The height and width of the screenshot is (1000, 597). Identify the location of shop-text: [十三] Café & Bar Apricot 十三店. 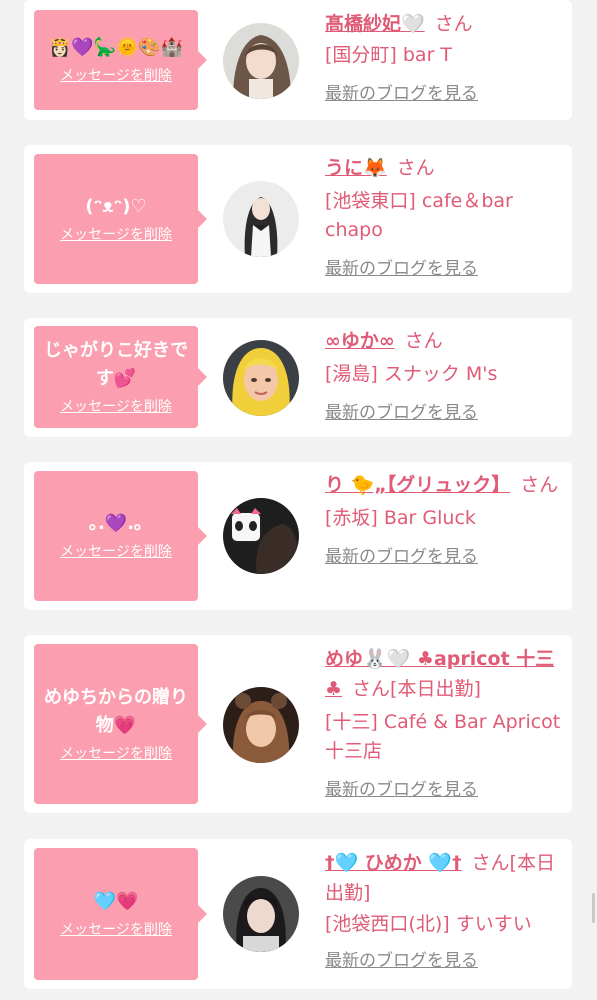
(443, 736).